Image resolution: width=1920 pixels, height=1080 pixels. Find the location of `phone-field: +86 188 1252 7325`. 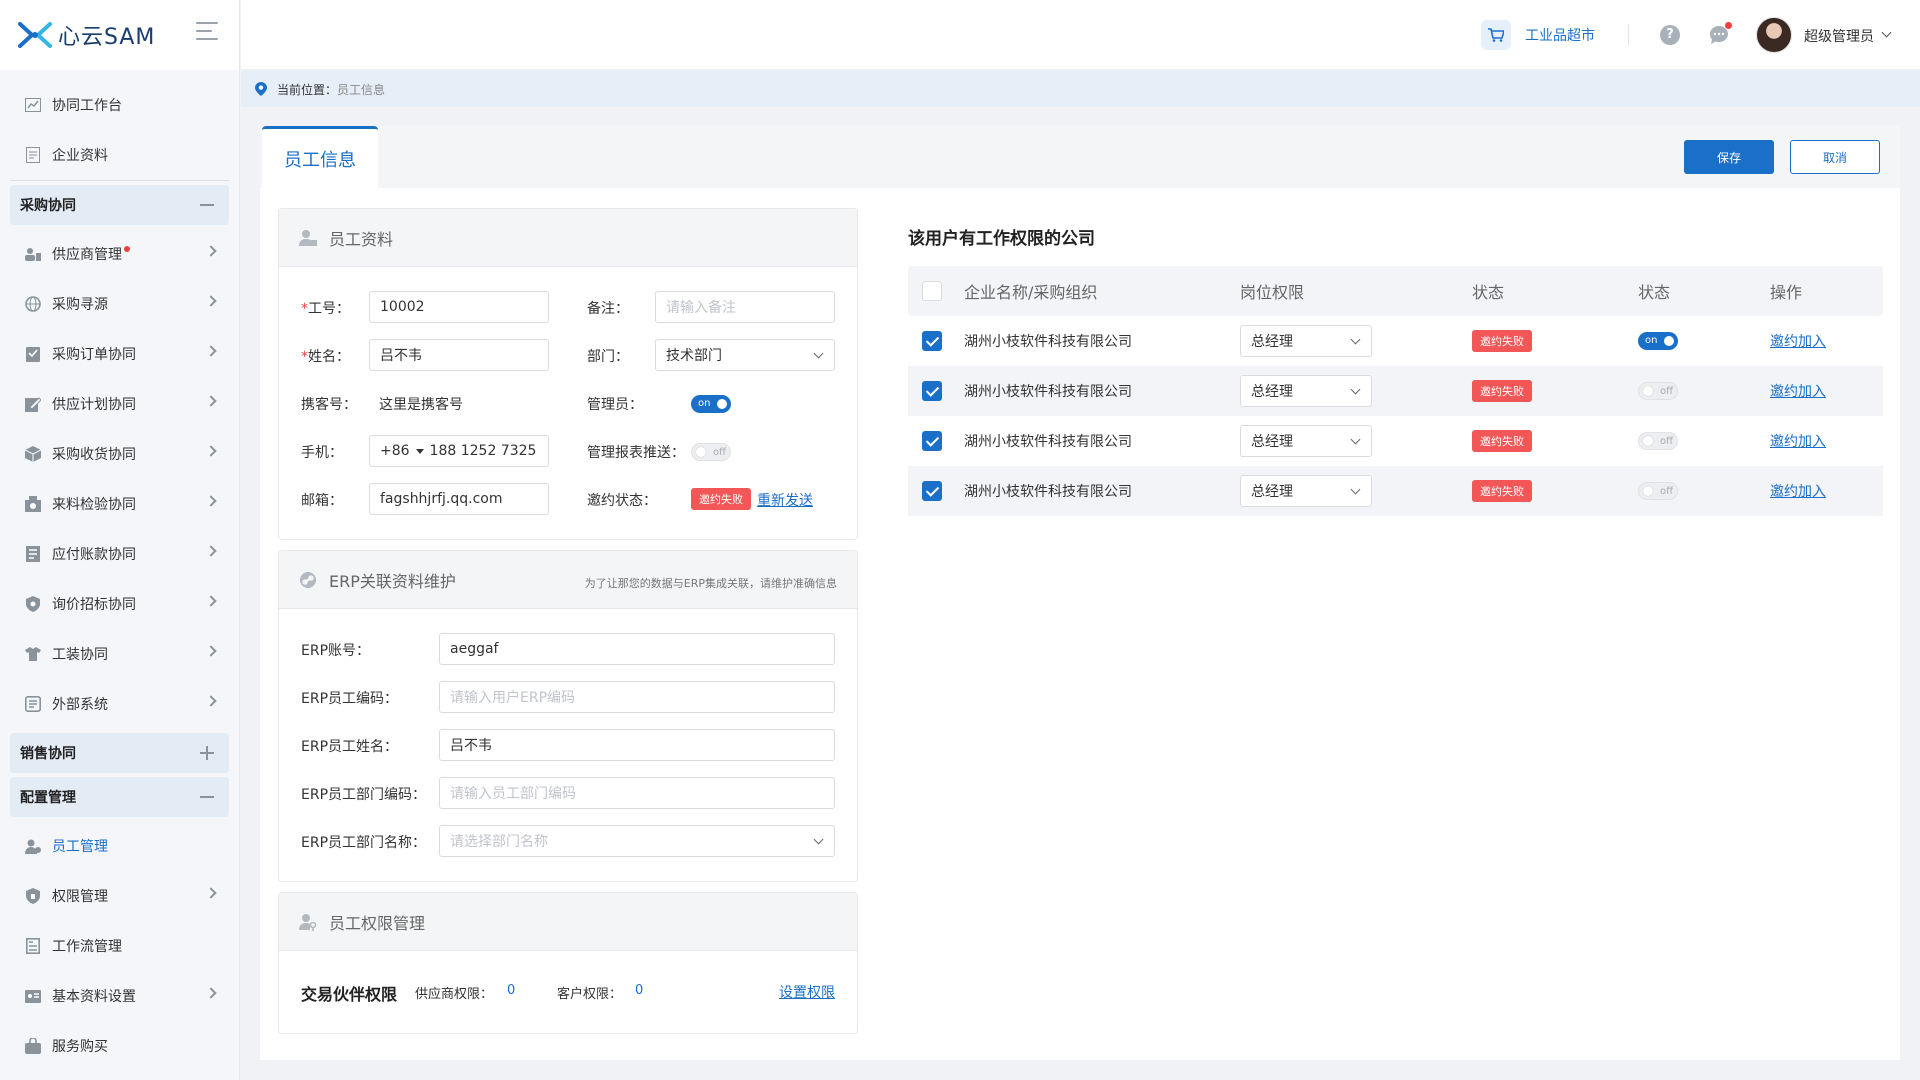

phone-field: +86 188 1252 7325 is located at coordinates (459, 451).